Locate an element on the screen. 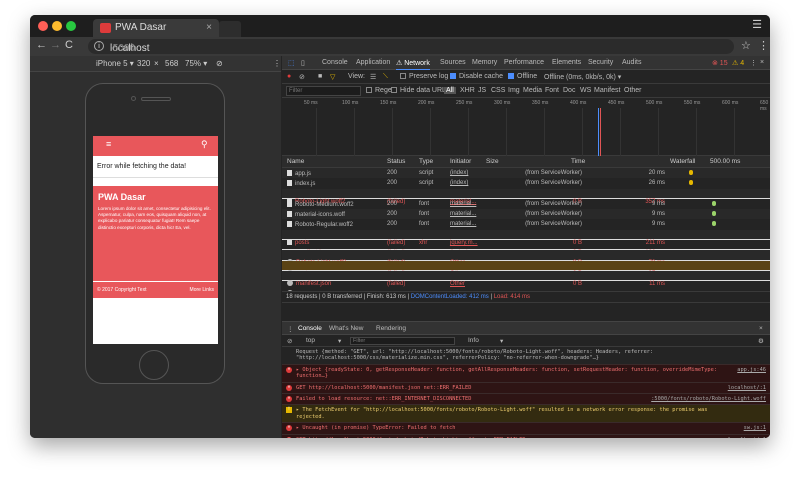 The width and height of the screenshot is (800, 481). drawer-menu-icon: ⋮ is located at coordinates (290, 329).